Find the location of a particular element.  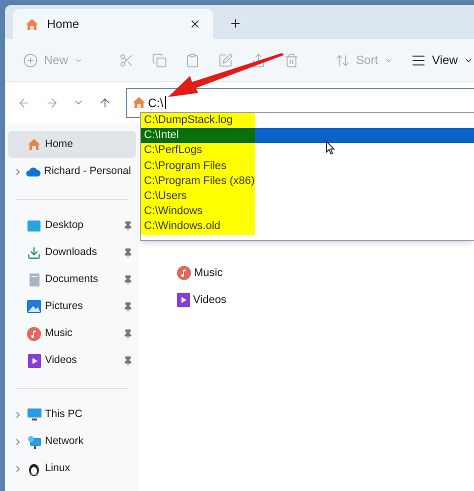

sidebar-item: Downloads is located at coordinates (72, 252).